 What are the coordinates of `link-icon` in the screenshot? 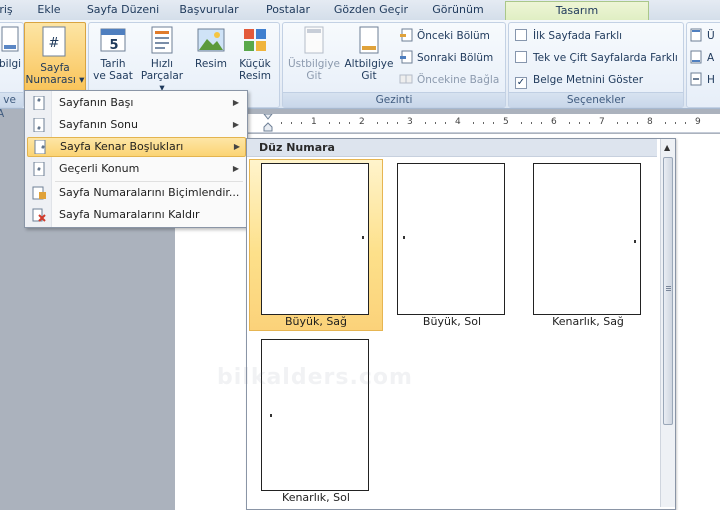 It's located at (406, 79).